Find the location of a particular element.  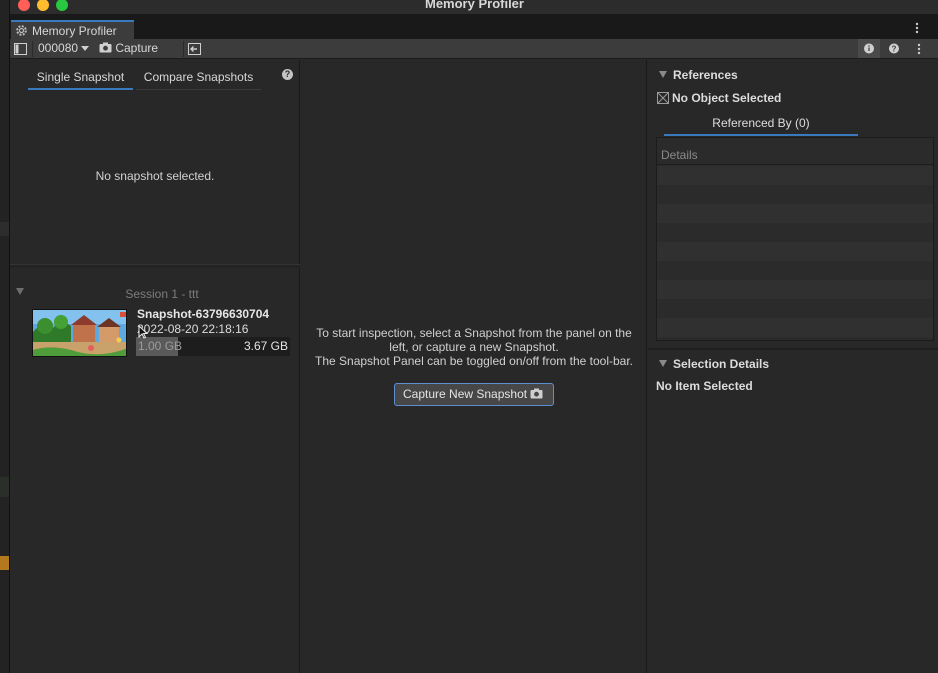

title-bar: Memory Profiler is located at coordinates (474, 7).